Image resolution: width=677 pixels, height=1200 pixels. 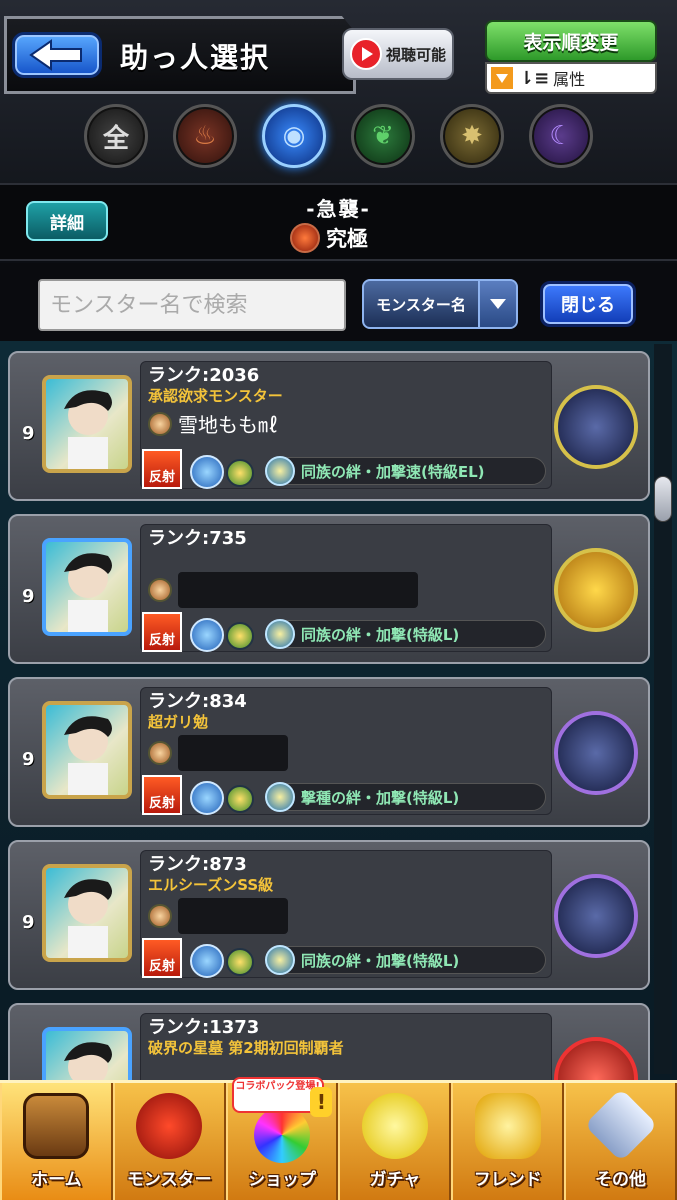 I want to click on element-fire-button: ♨, so click(x=205, y=136).